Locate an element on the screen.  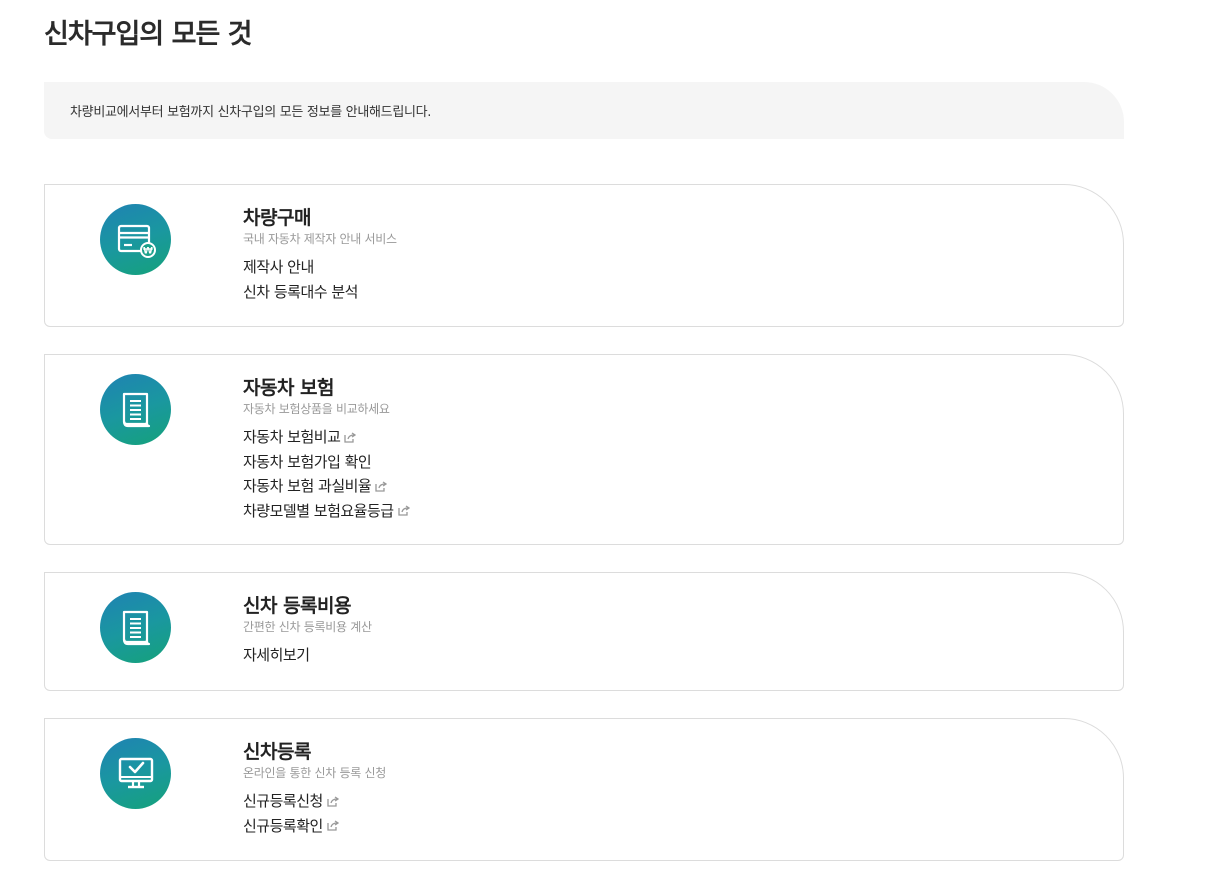
link-insurance-compare: 자동차 보험비교 is located at coordinates (326, 437).